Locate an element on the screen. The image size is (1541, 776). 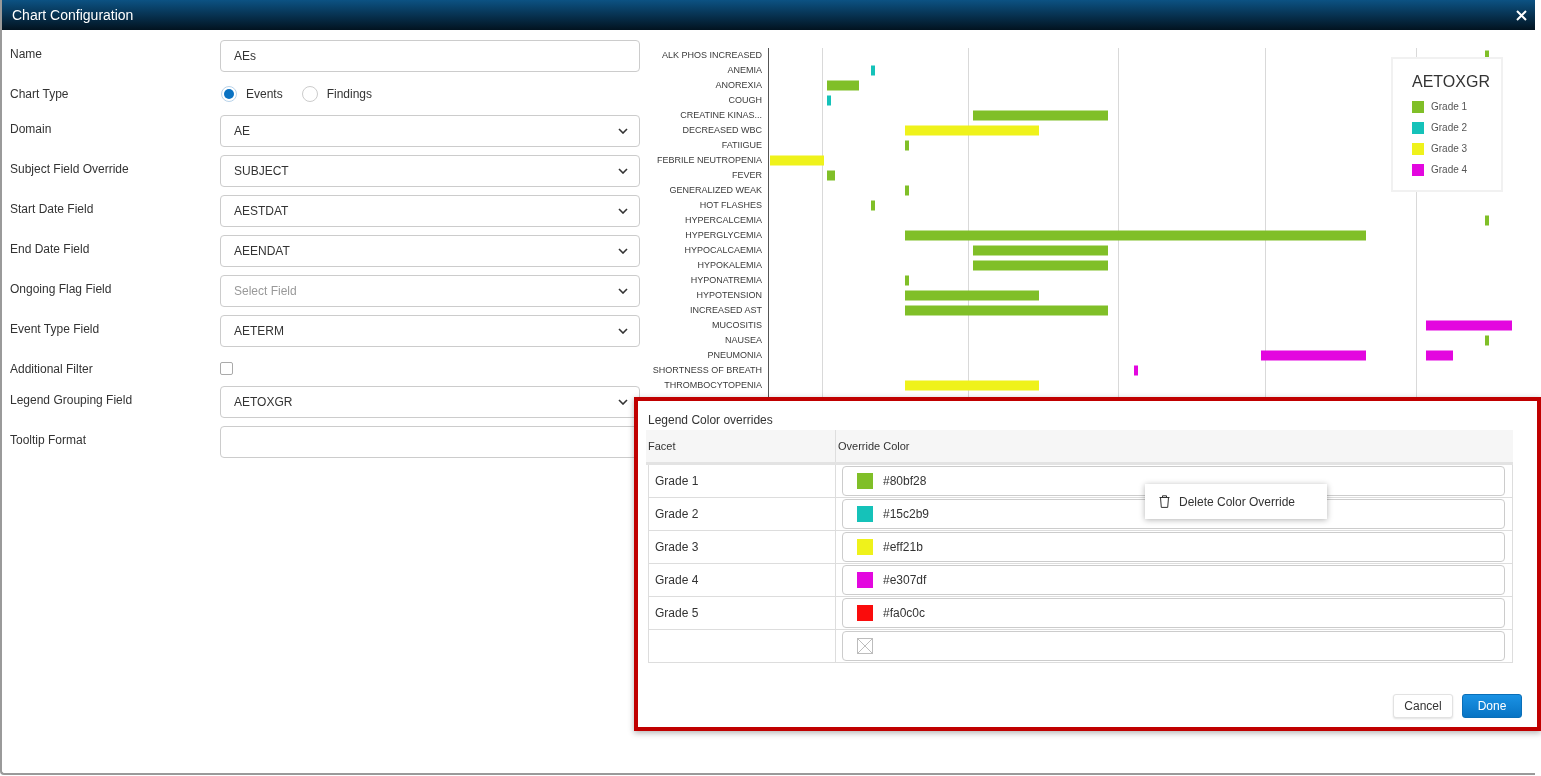
axis-label: DECREASED WBC is located at coordinates (722, 130).